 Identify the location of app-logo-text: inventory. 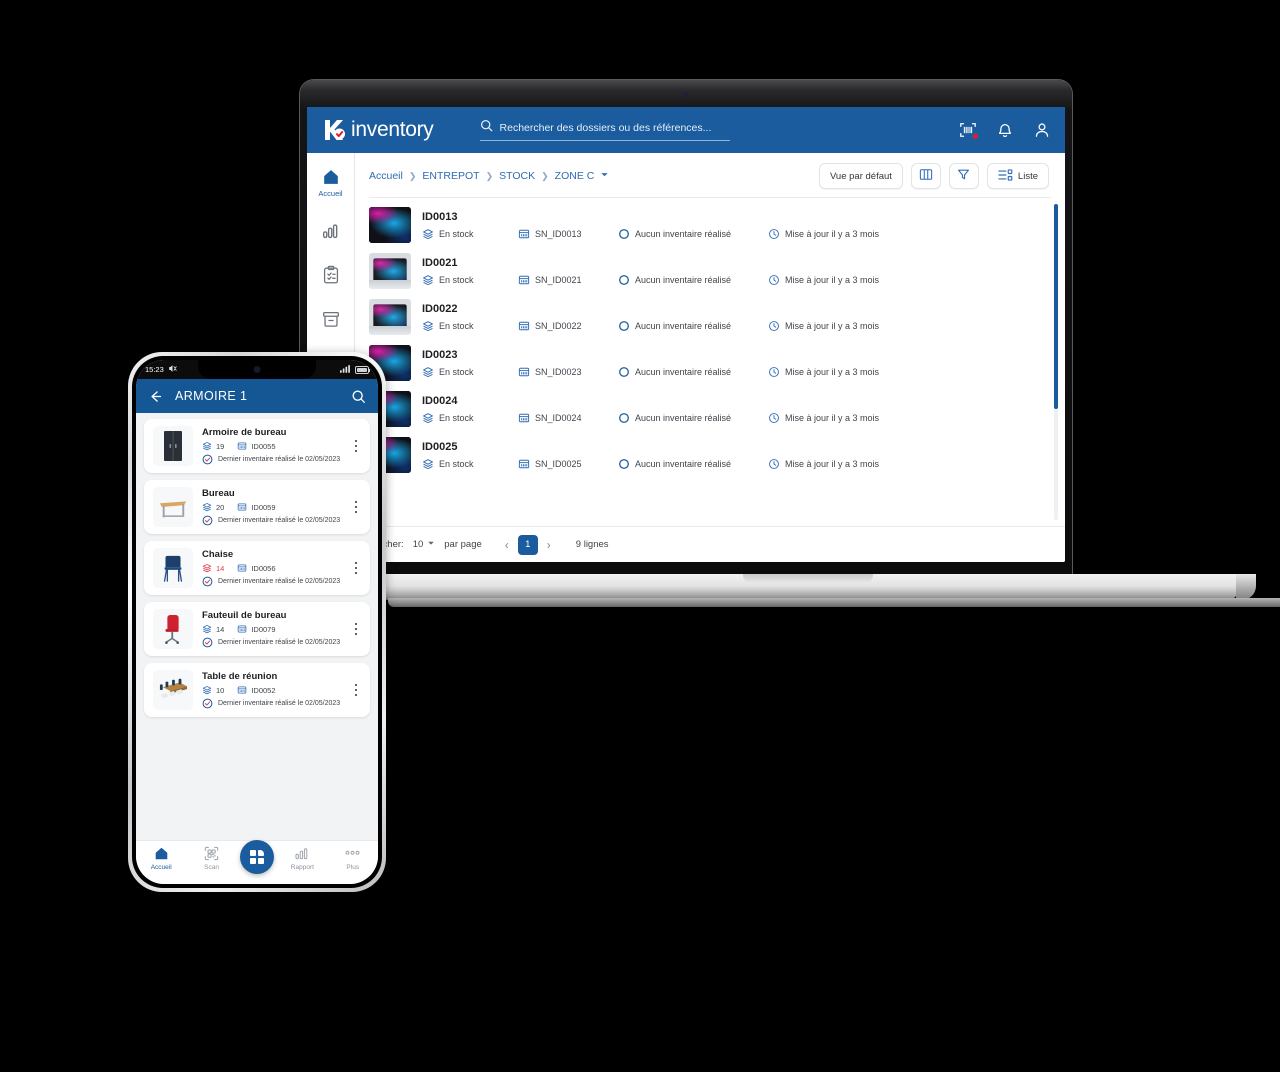
(392, 129).